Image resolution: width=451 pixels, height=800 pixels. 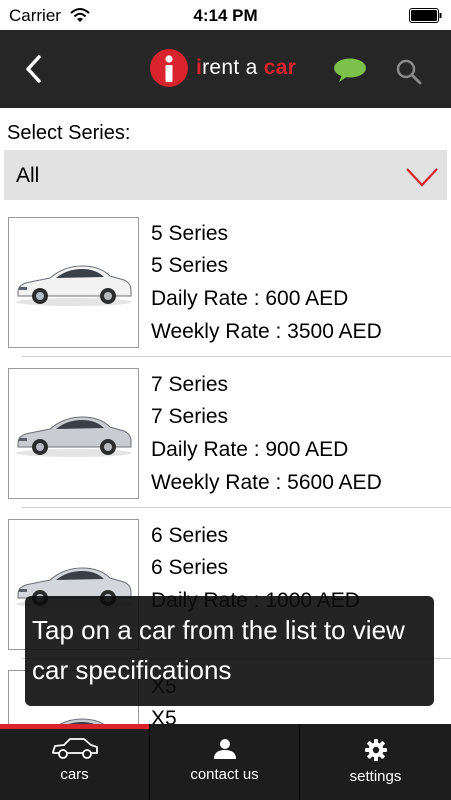 What do you see at coordinates (69, 133) in the screenshot?
I see `select-series-label: Select Series:` at bounding box center [69, 133].